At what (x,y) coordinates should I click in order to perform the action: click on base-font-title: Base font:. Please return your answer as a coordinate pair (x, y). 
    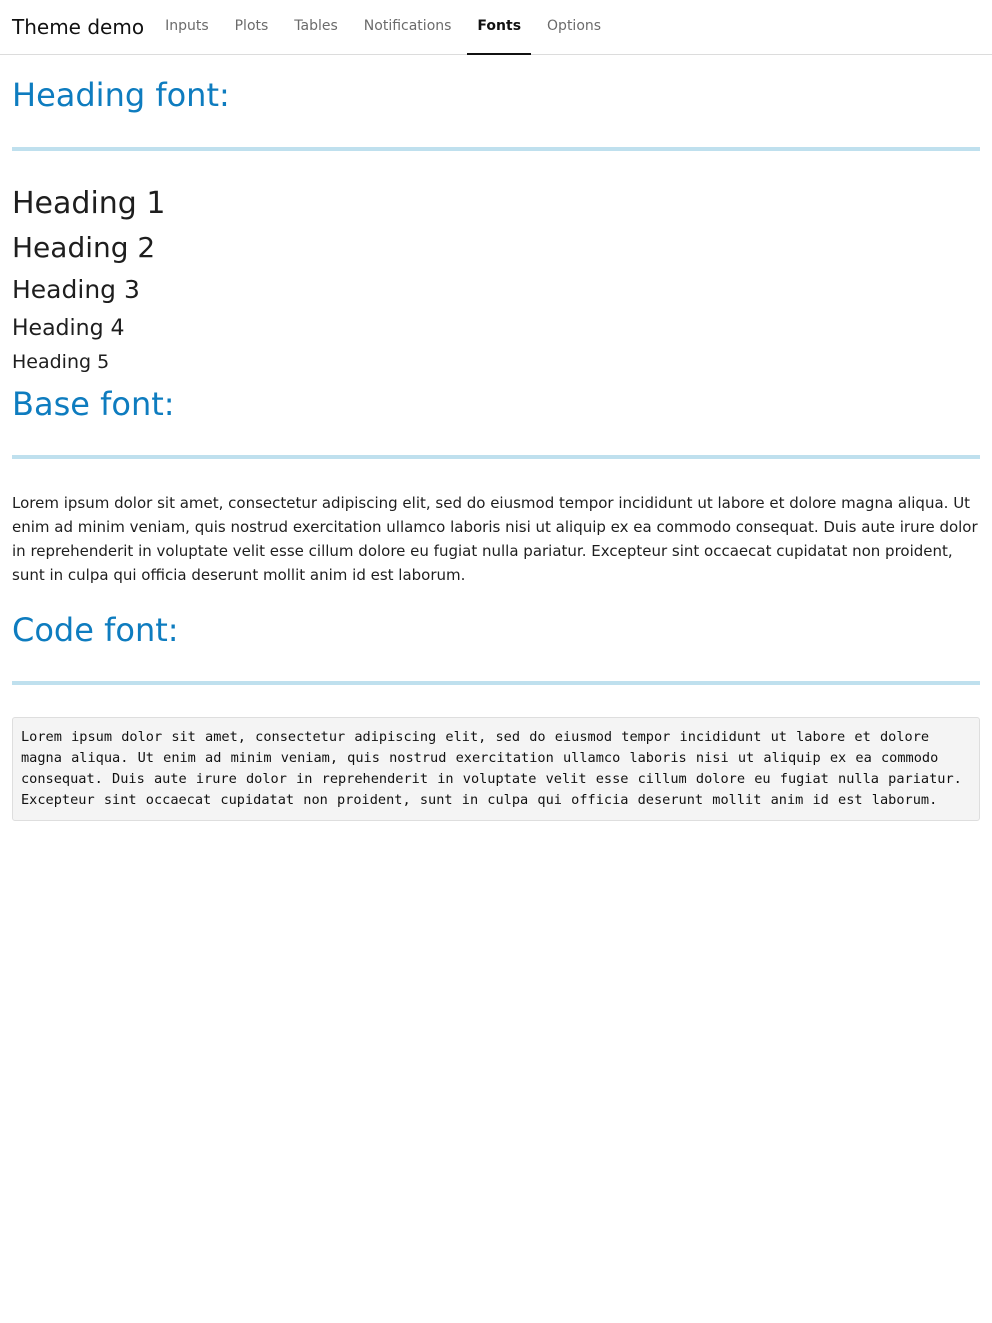
    Looking at the image, I should click on (93, 404).